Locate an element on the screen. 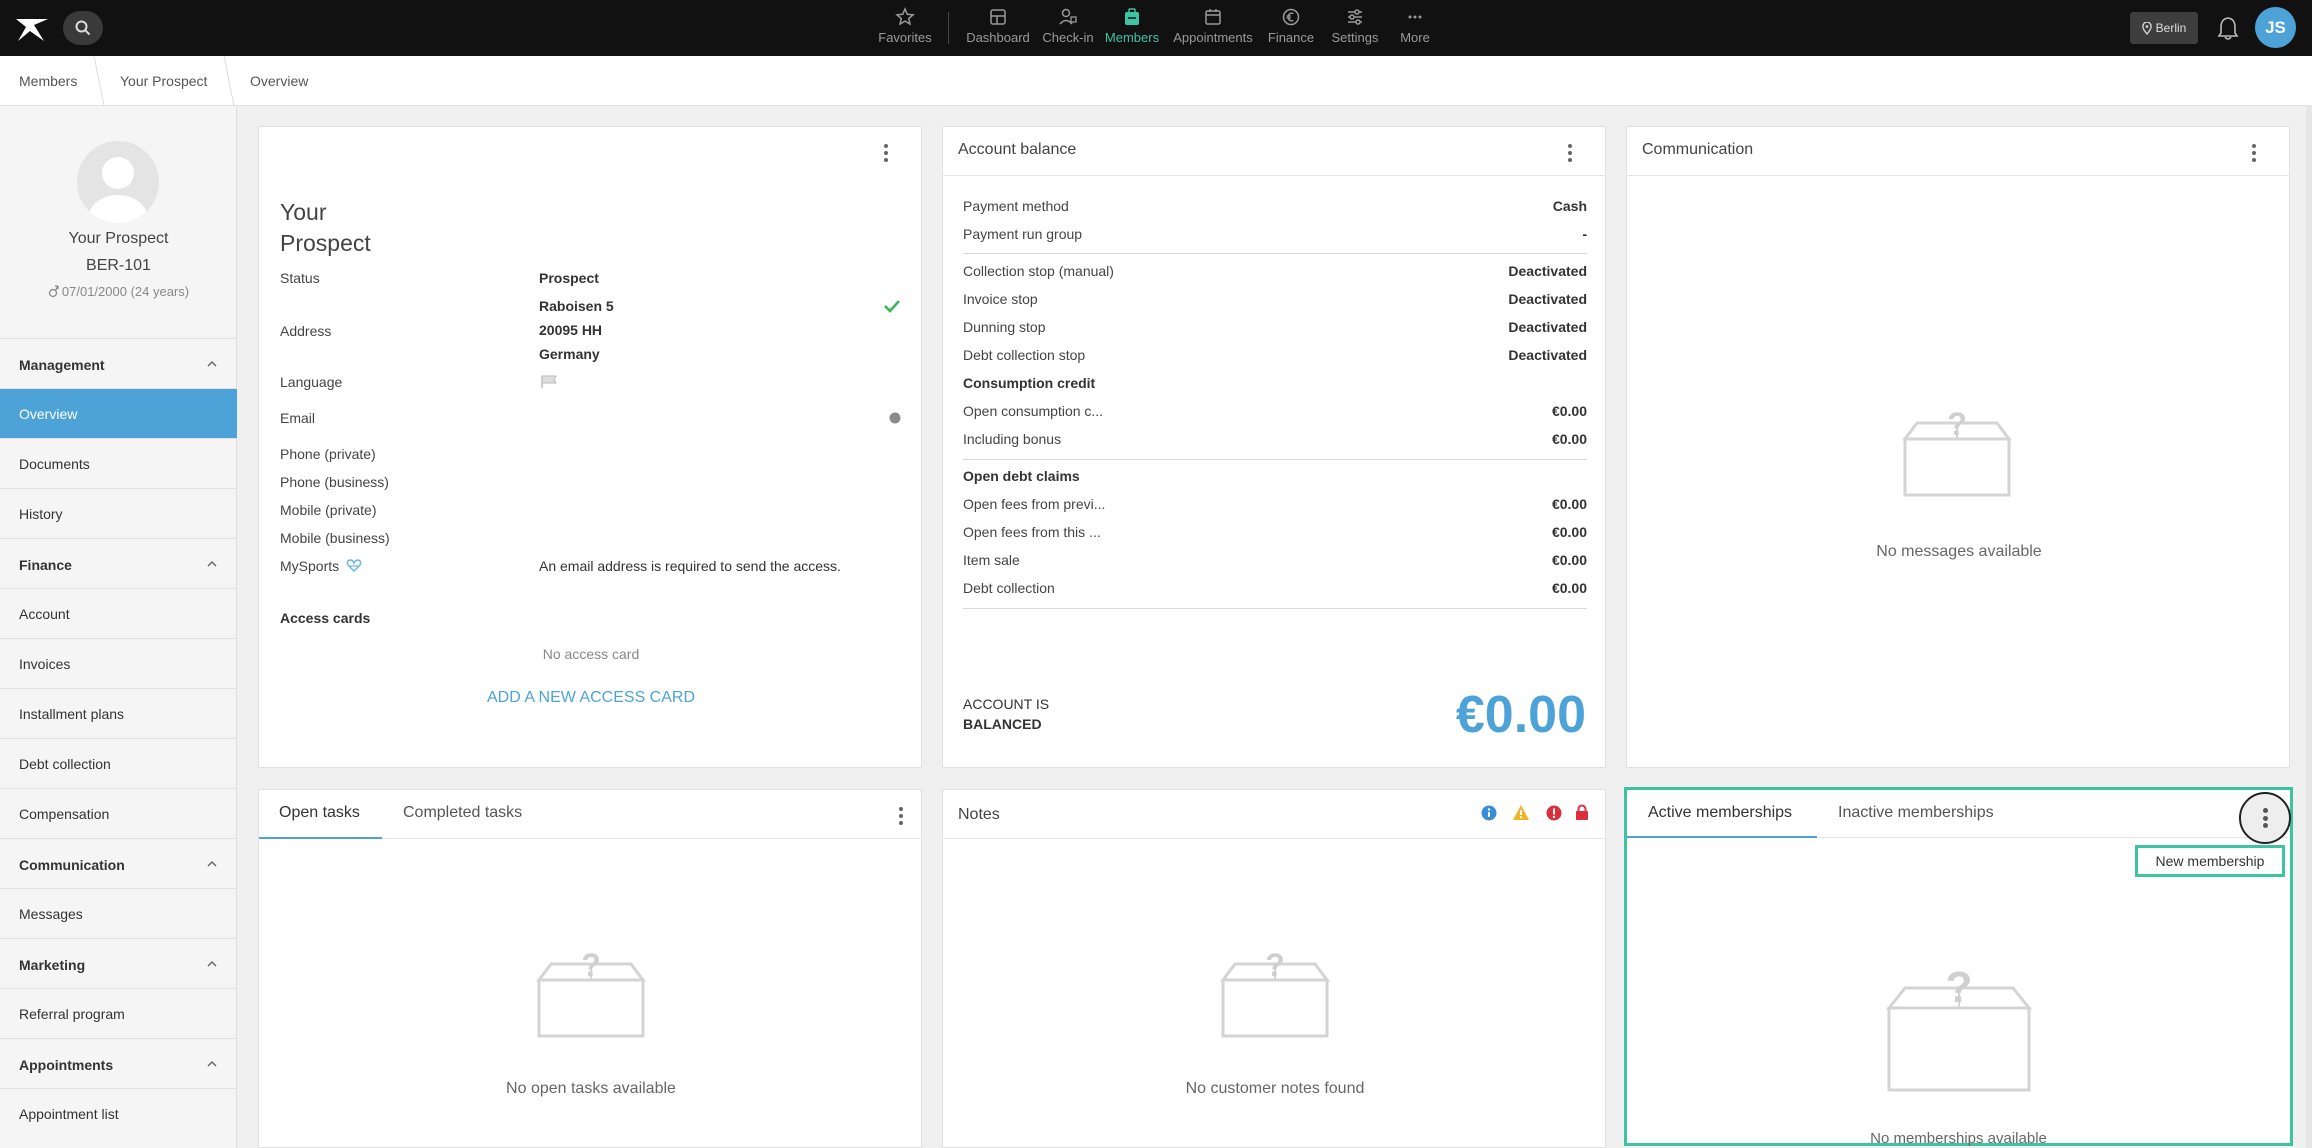  breadcrumb: Members Your Prospect Overview is located at coordinates (1156, 81).